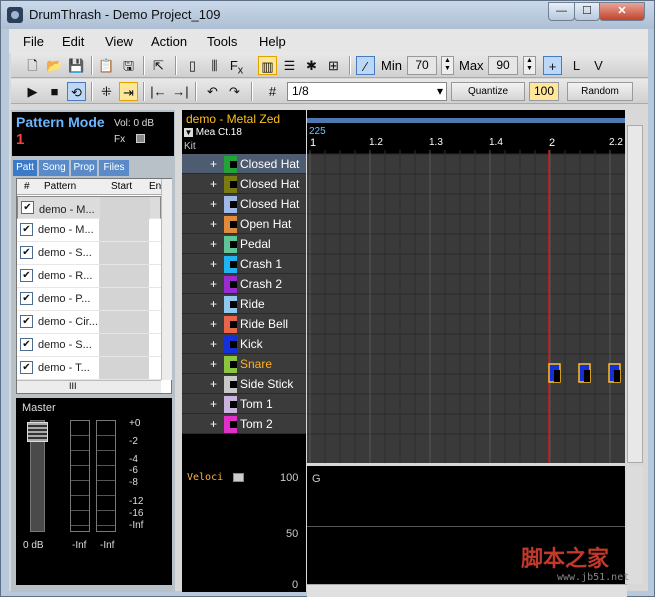  Describe the element at coordinates (544, 91) in the screenshot. I see `quantize-value-input: 100` at that location.